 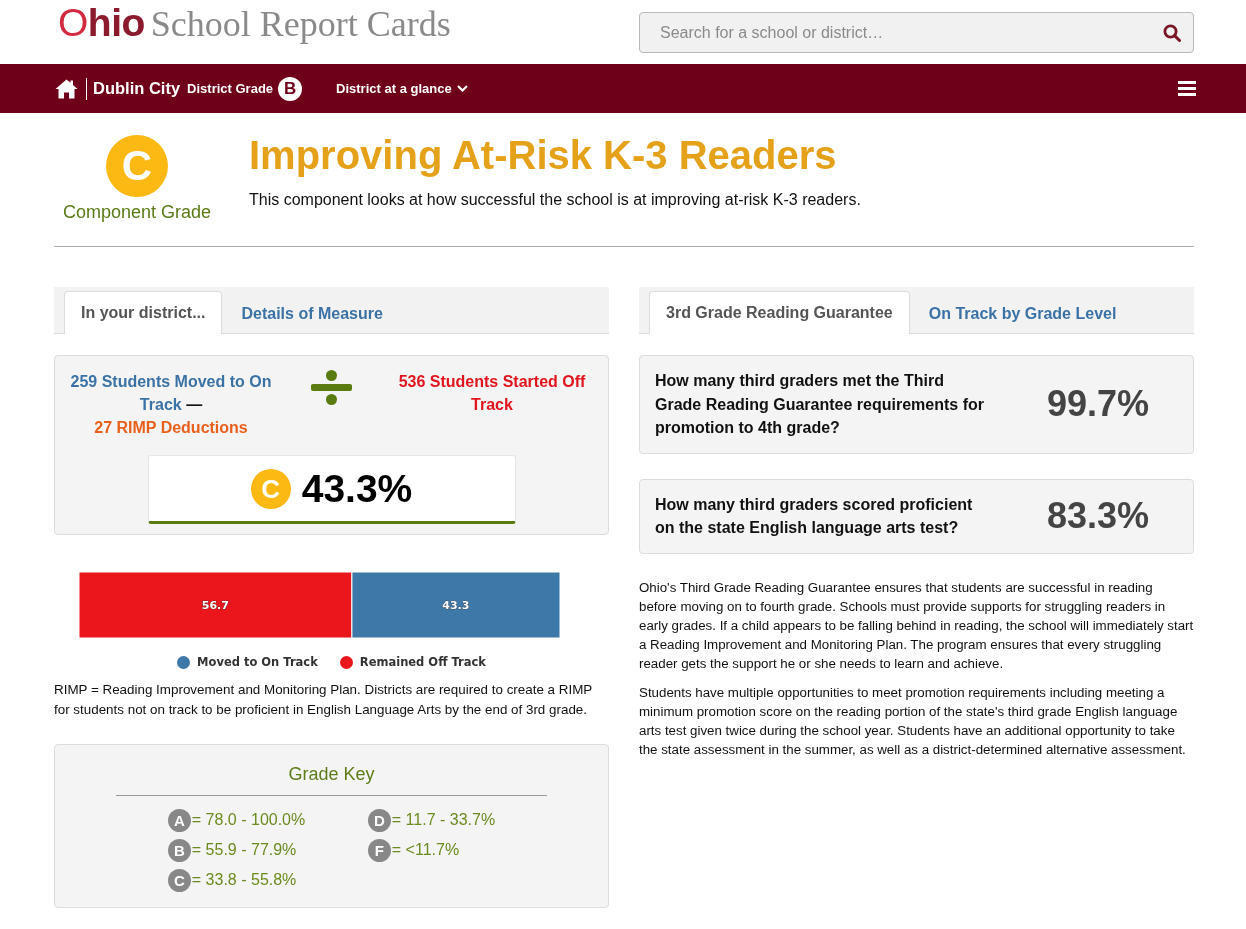 What do you see at coordinates (1187, 88) in the screenshot?
I see `menu-icon` at bounding box center [1187, 88].